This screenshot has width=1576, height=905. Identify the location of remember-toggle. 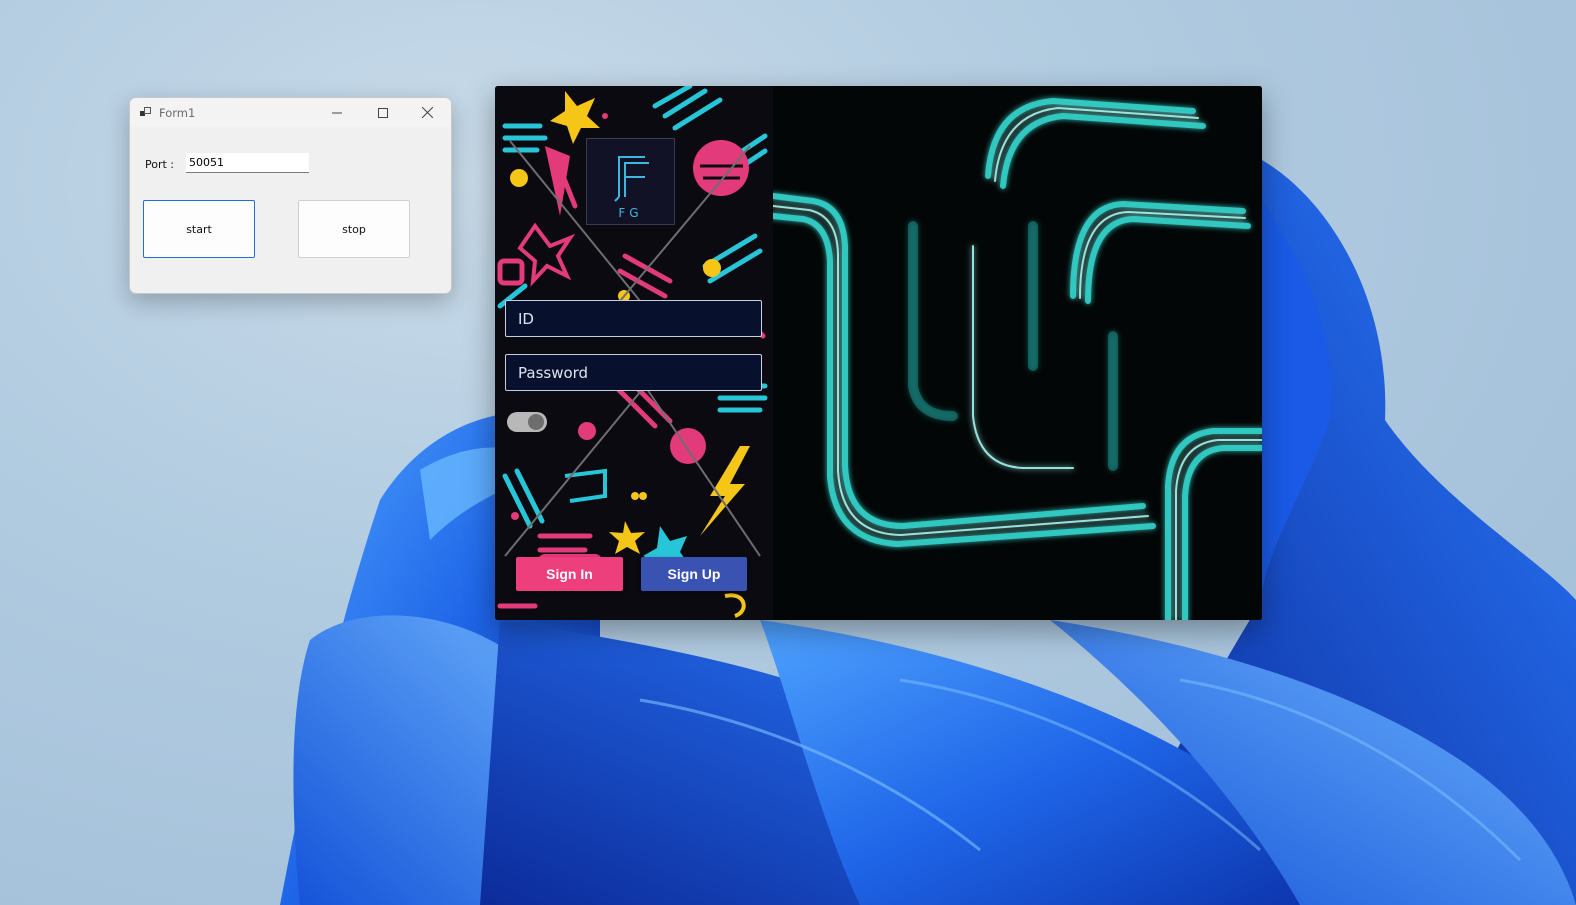
(527, 422).